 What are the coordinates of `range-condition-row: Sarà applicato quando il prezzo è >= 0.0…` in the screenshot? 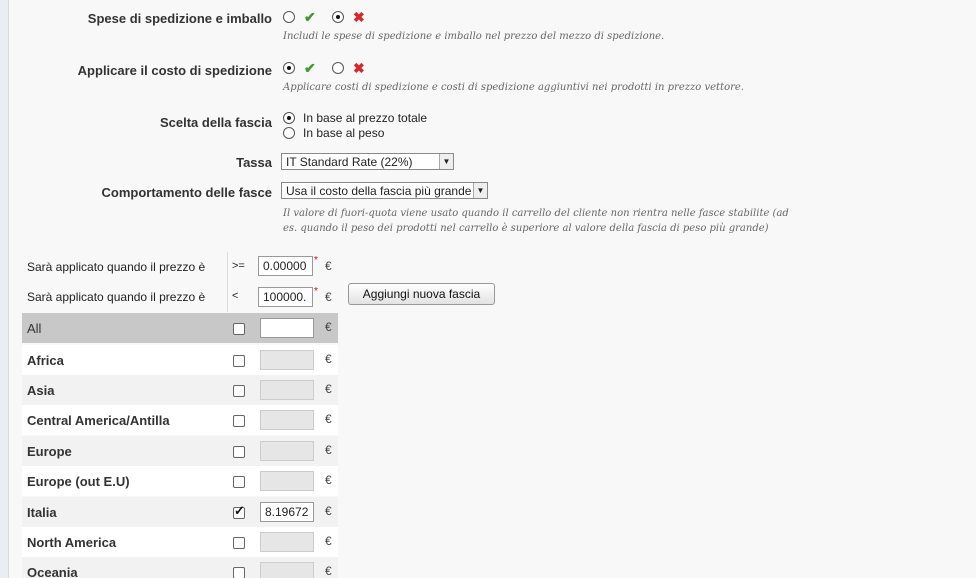 It's located at (180, 267).